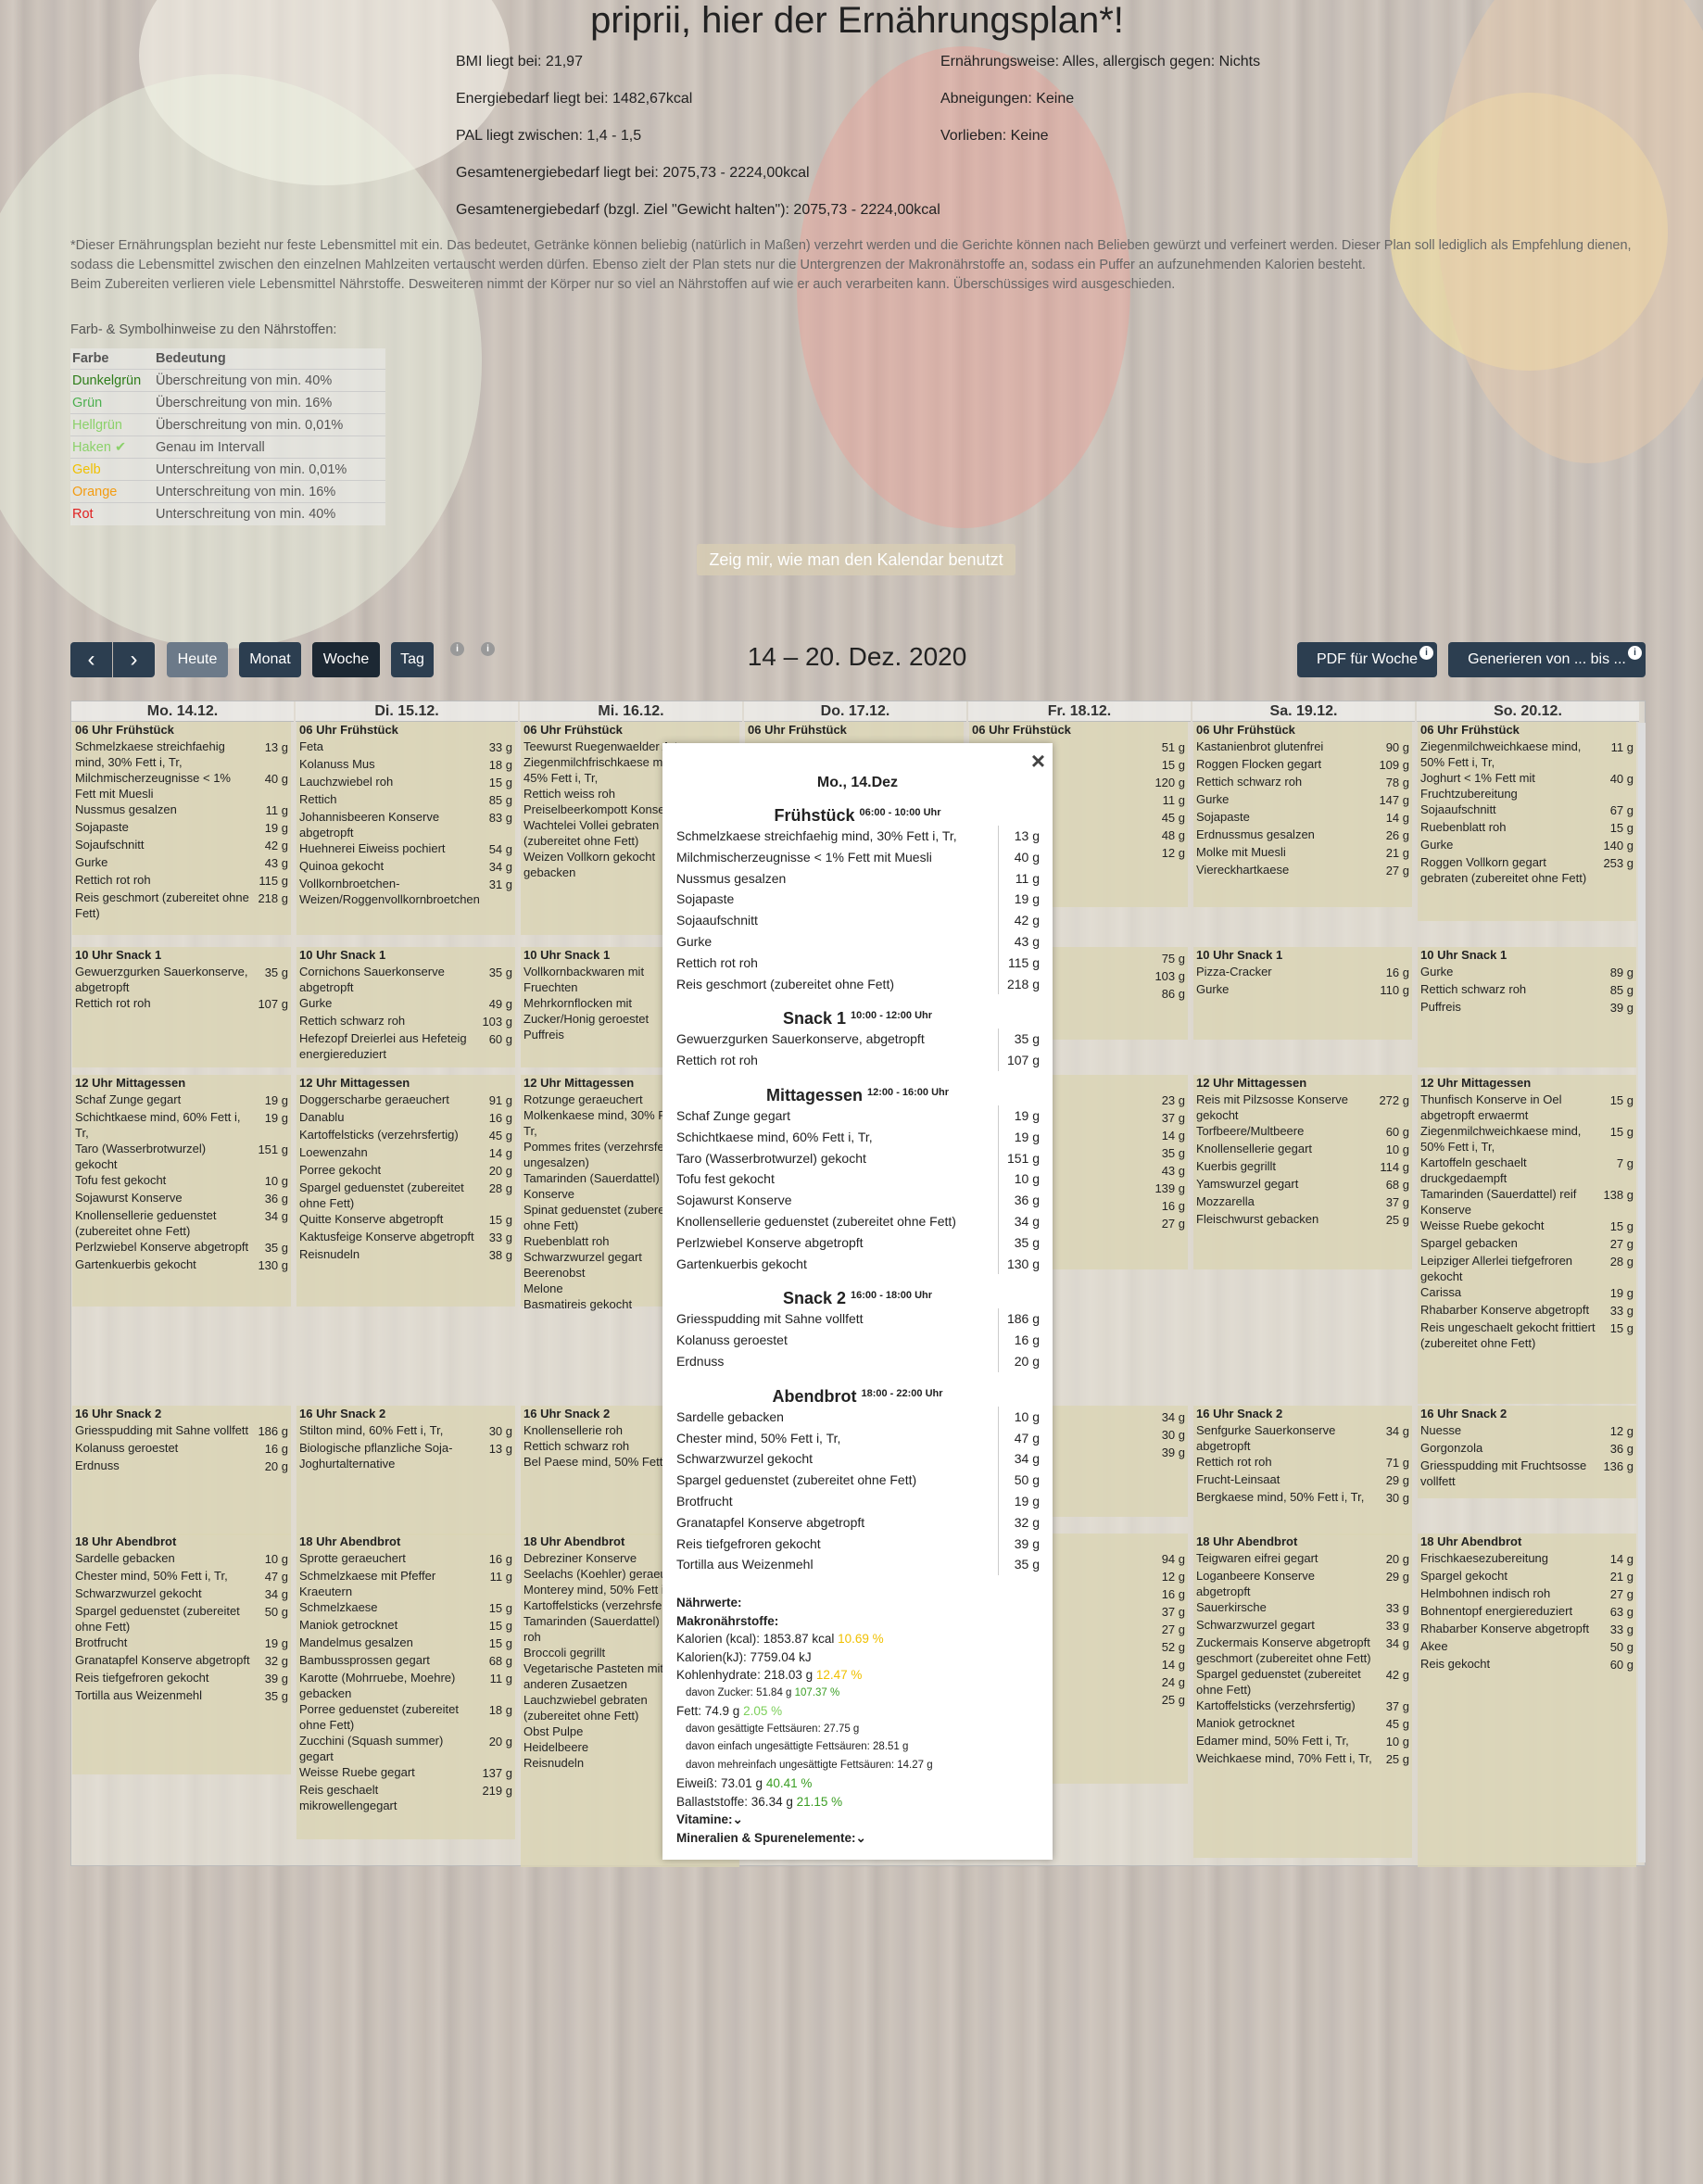 The height and width of the screenshot is (2184, 1703). What do you see at coordinates (864, 1820) in the screenshot?
I see `vitamins-toggle: Vitamine:⌄` at bounding box center [864, 1820].